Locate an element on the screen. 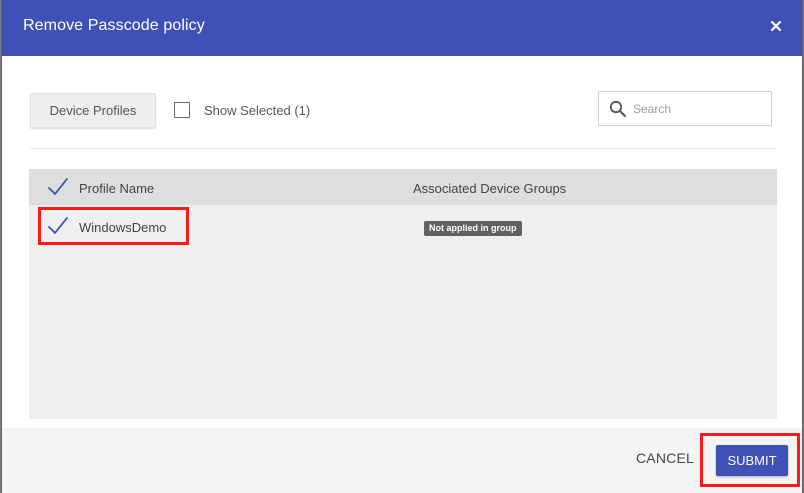 This screenshot has height=493, width=804. dialog-footer: CANCEL SUBMIT is located at coordinates (402, 460).